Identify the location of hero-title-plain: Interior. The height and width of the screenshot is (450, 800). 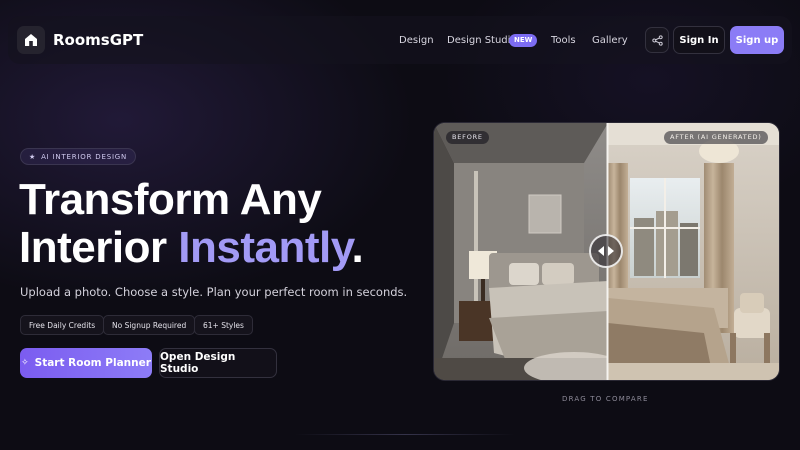
(99, 247).